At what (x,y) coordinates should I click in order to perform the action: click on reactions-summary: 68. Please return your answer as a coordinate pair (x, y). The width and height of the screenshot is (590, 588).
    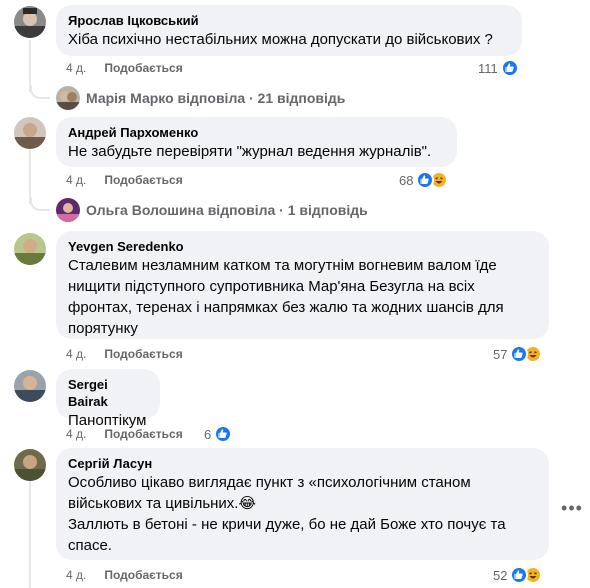
    Looking at the image, I should click on (424, 180).